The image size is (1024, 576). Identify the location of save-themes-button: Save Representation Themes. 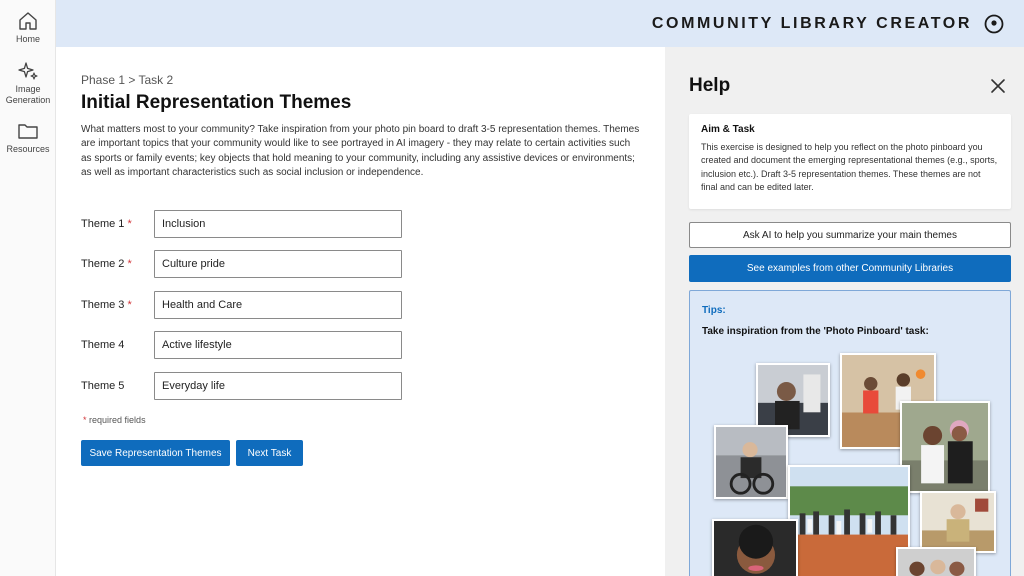
(155, 453).